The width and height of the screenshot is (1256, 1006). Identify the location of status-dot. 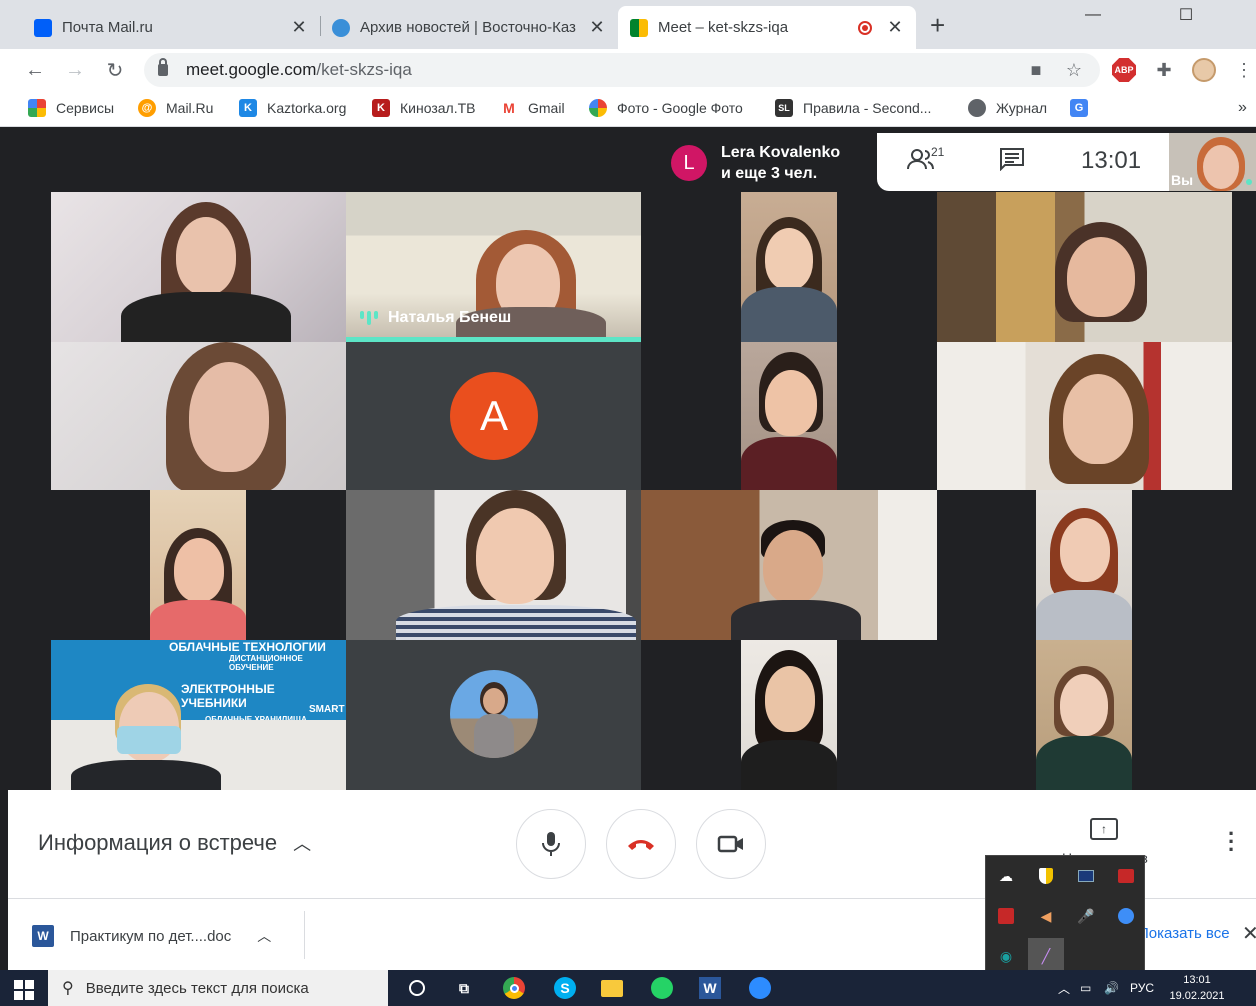
(1249, 182).